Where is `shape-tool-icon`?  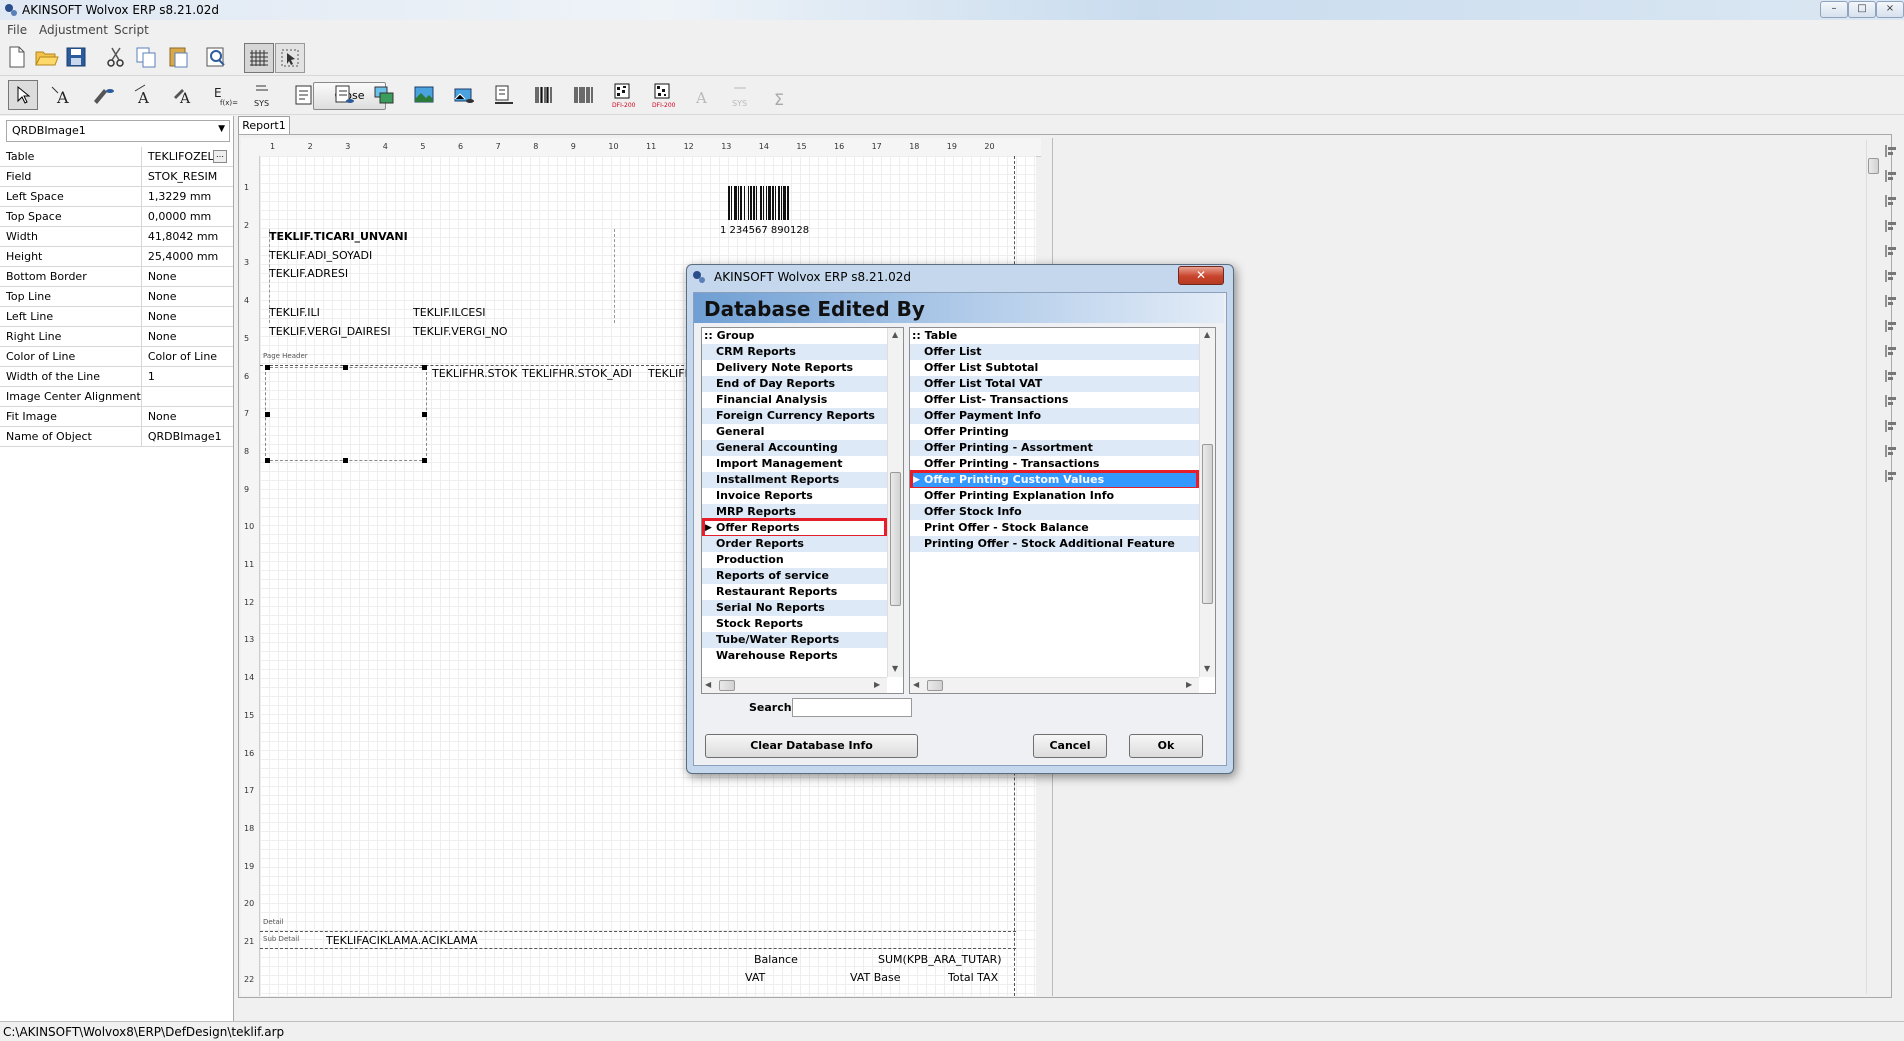
shape-tool-icon is located at coordinates (384, 95).